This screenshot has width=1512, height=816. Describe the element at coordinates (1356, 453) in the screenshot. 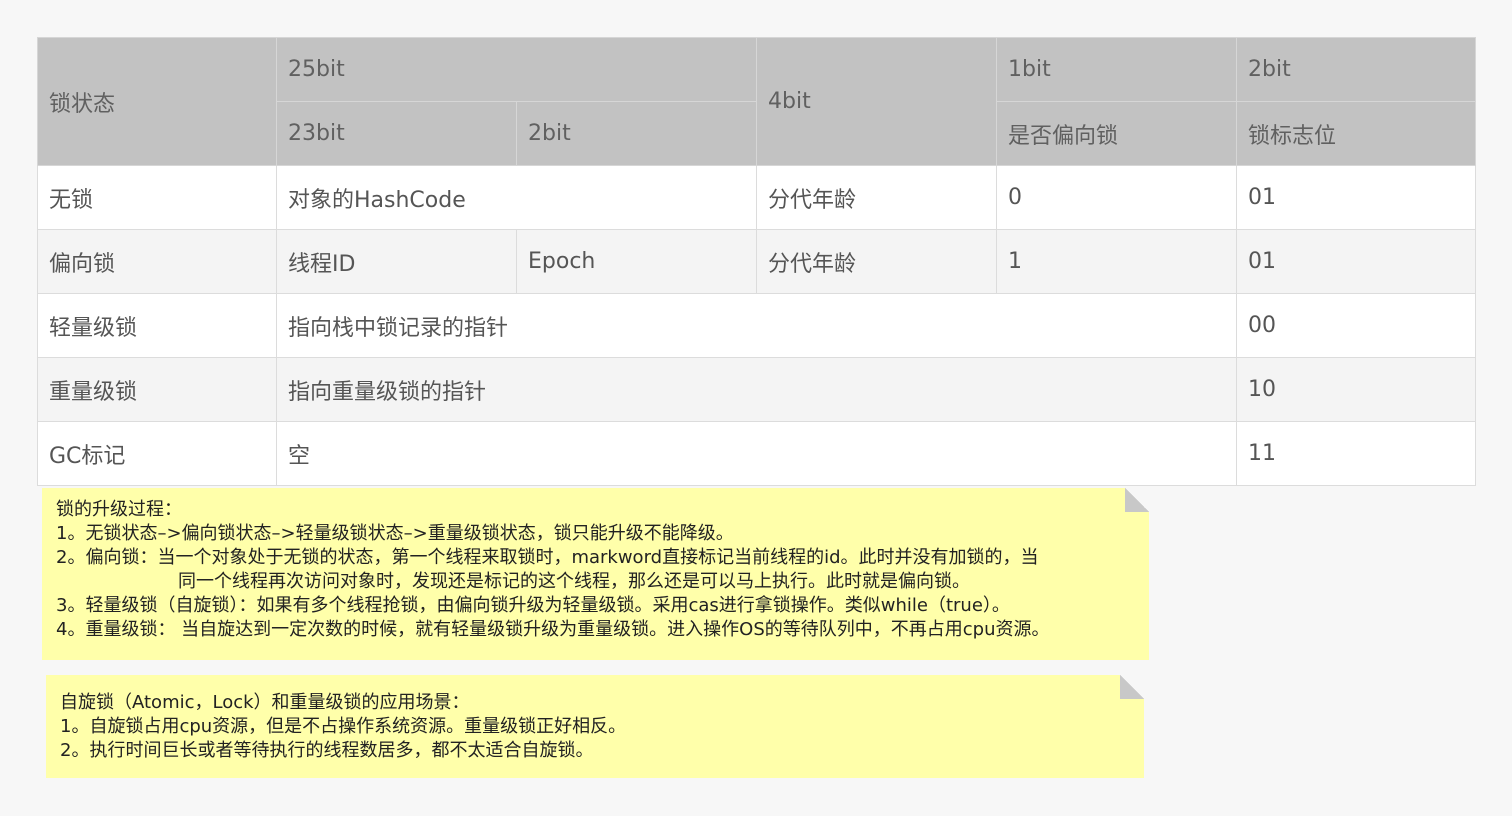

I see `cell-flag: 11` at that location.